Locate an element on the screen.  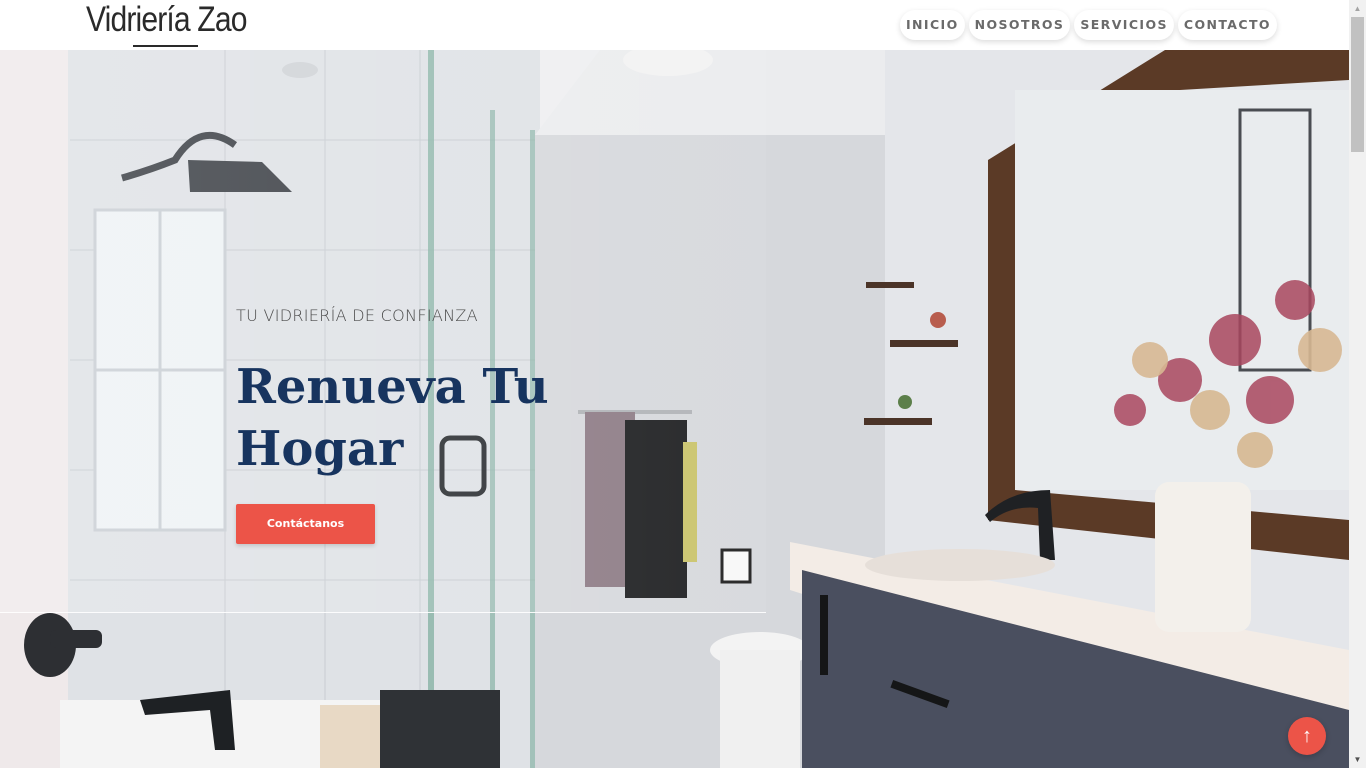
scroll-down-arrow-icon: ▼ is located at coordinates (1357, 759).